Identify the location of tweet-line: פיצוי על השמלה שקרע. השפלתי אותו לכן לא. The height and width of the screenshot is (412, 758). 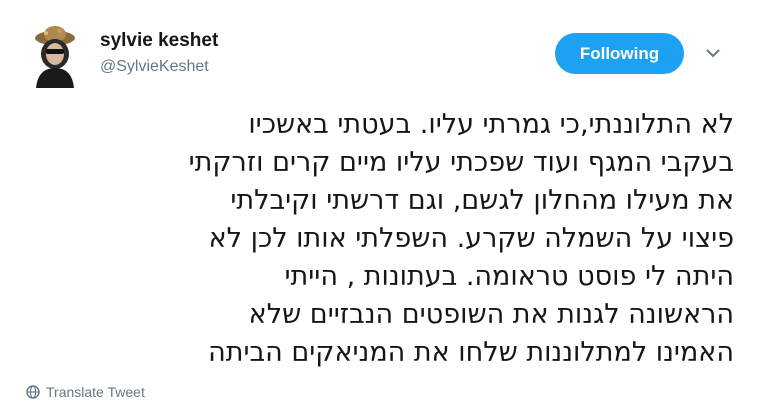
(471, 238).